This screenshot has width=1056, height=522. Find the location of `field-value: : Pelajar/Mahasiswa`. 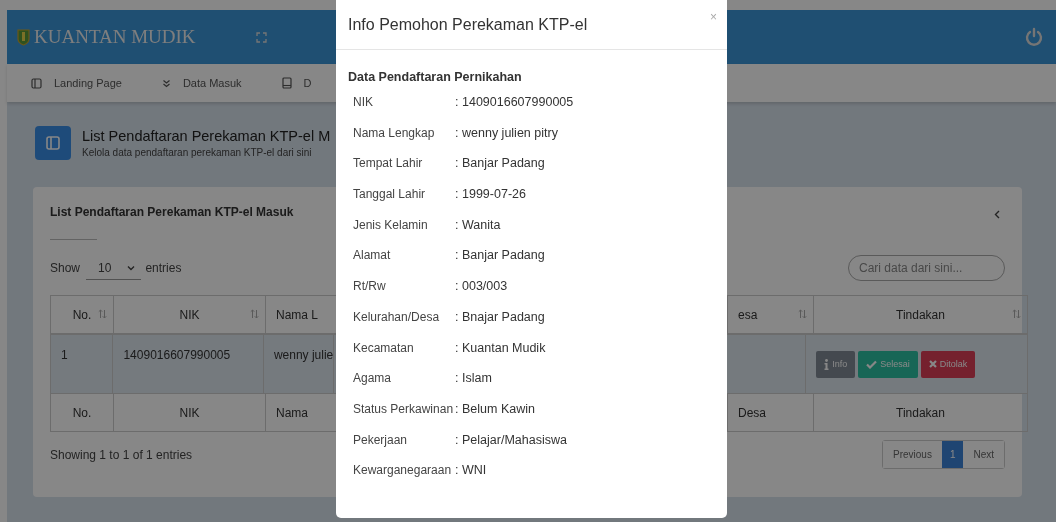

field-value: : Pelajar/Mahasiswa is located at coordinates (511, 439).